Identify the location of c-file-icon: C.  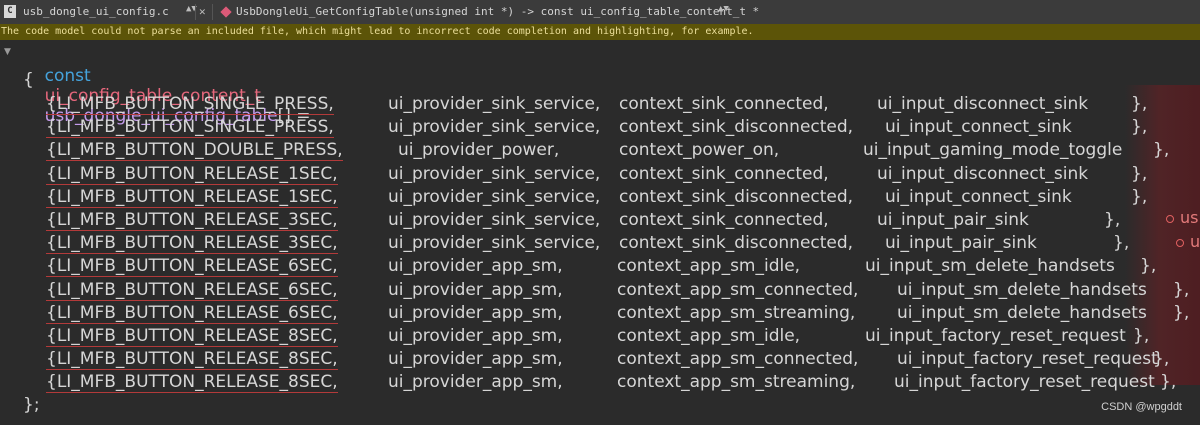
(10, 11).